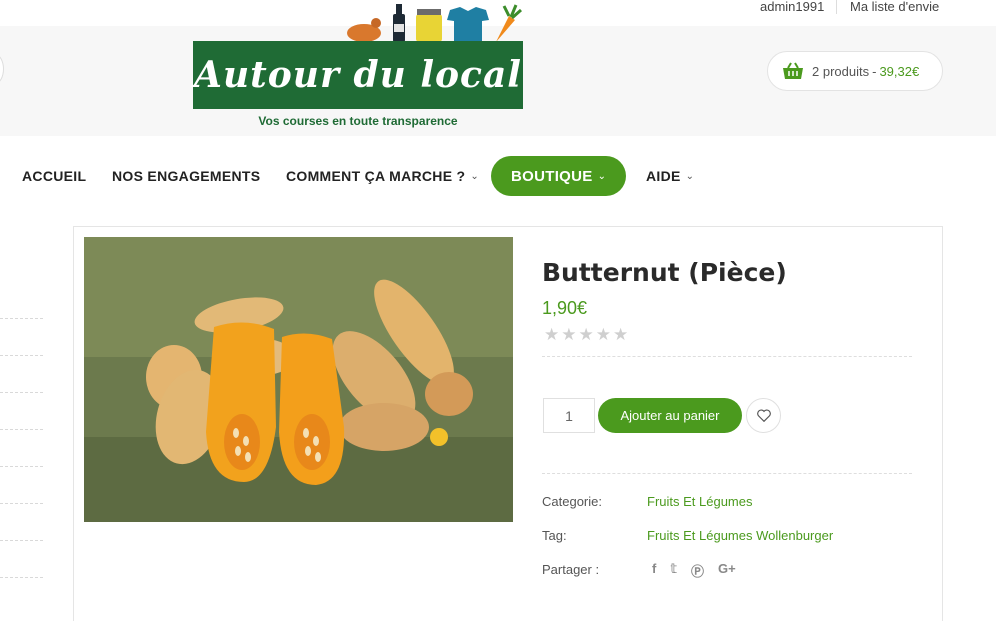  I want to click on nav-item-accueil: ACCUEIL, so click(54, 176).